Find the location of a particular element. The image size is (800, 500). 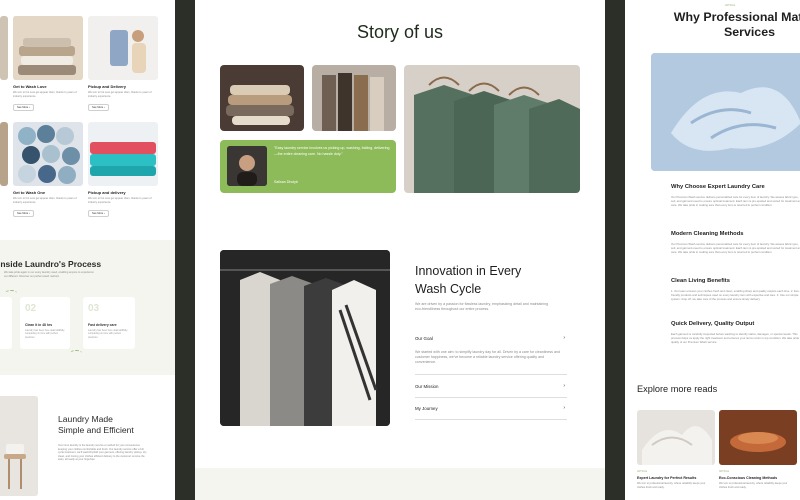

towel-stack-image is located at coordinates (123, 154).